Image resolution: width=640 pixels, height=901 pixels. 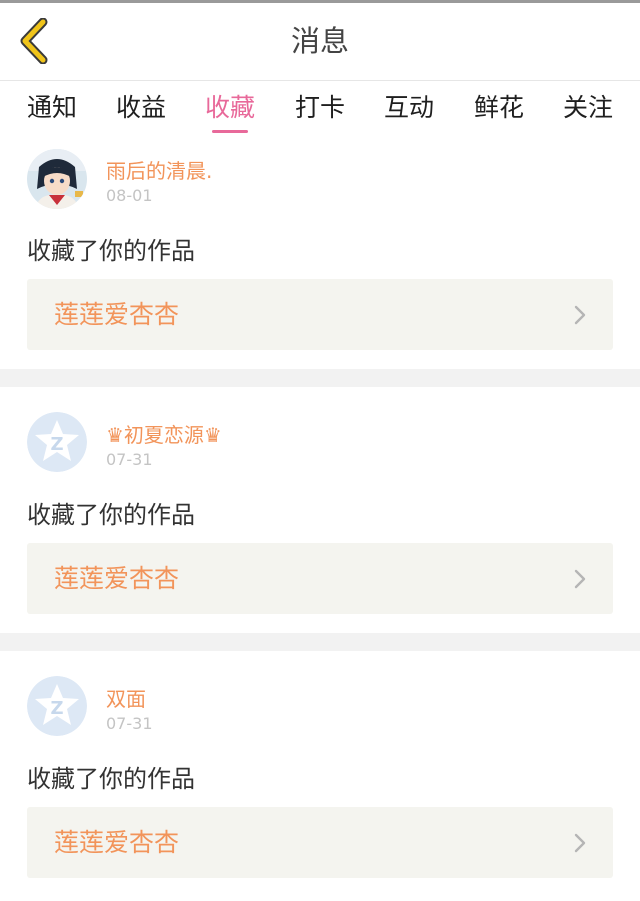 What do you see at coordinates (164, 433) in the screenshot?
I see `username: ♛初夏恋源♛` at bounding box center [164, 433].